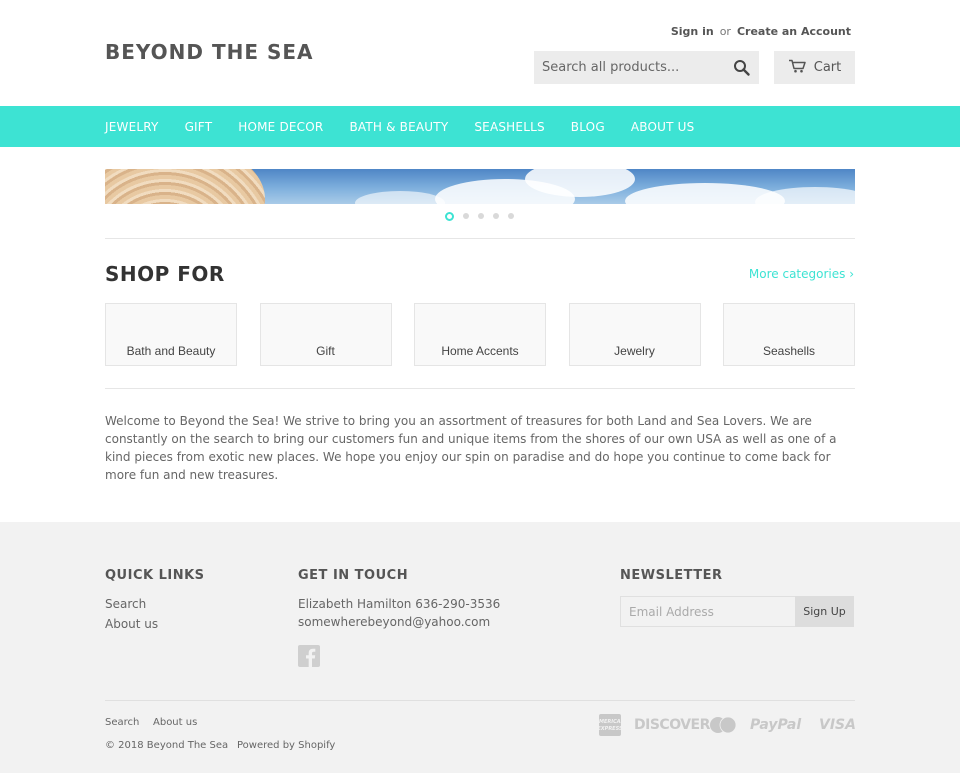  Describe the element at coordinates (131, 624) in the screenshot. I see `footer-link-about-us: About us` at that location.